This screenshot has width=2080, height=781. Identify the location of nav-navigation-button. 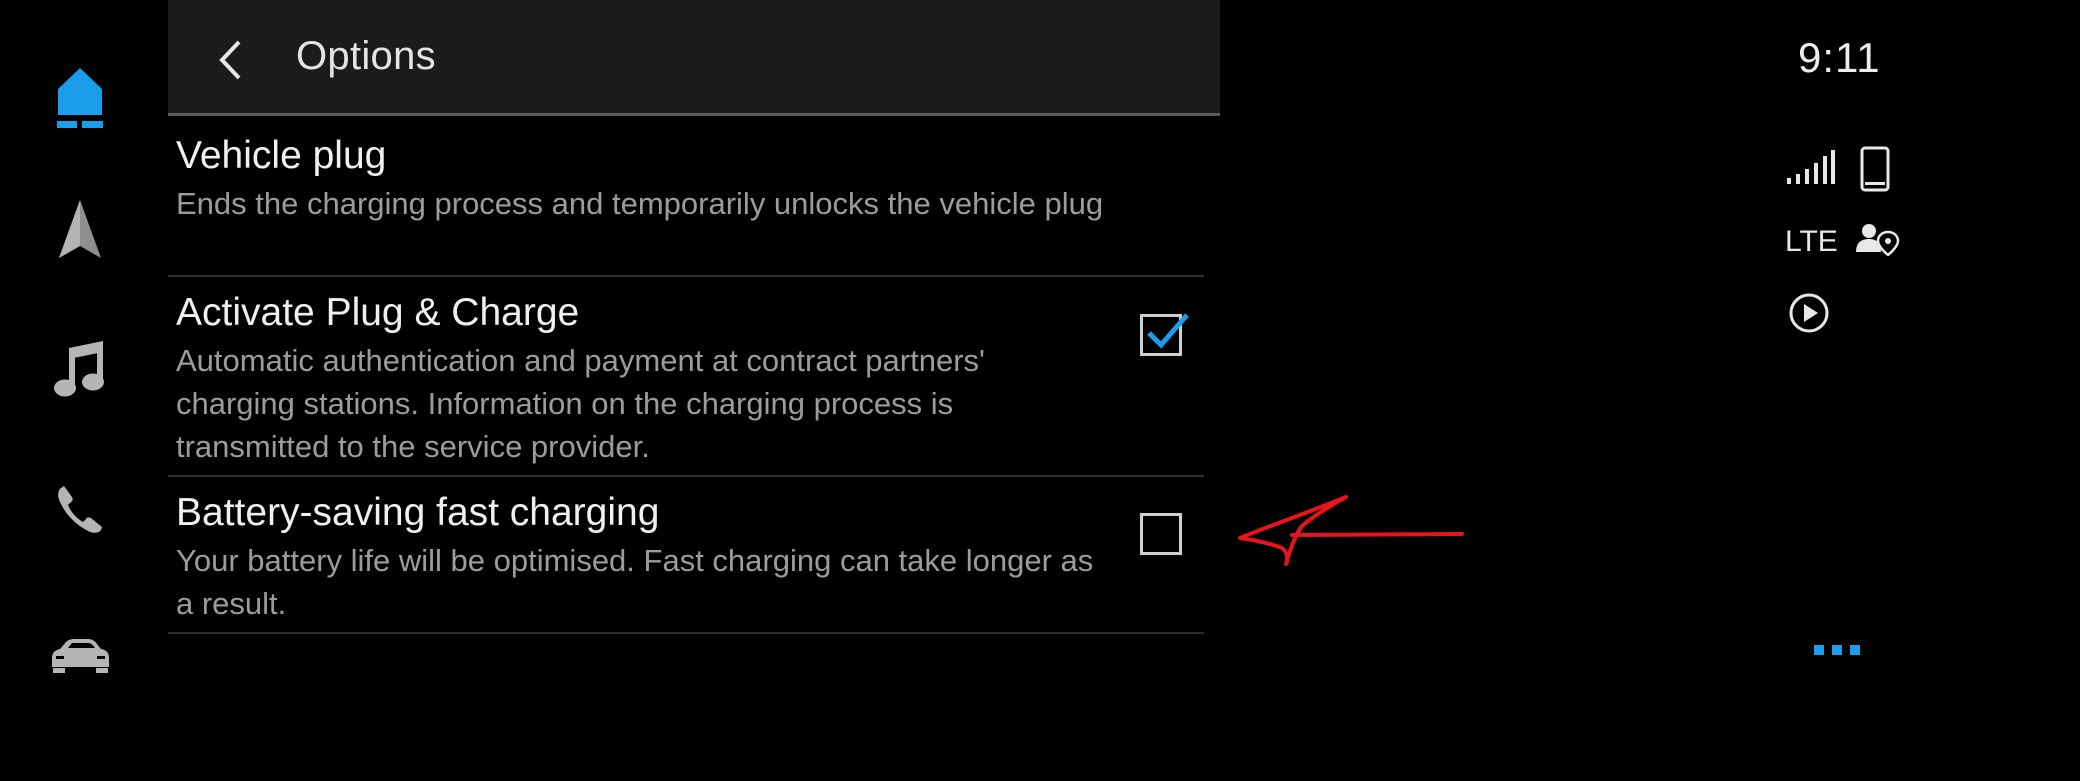
(80, 230).